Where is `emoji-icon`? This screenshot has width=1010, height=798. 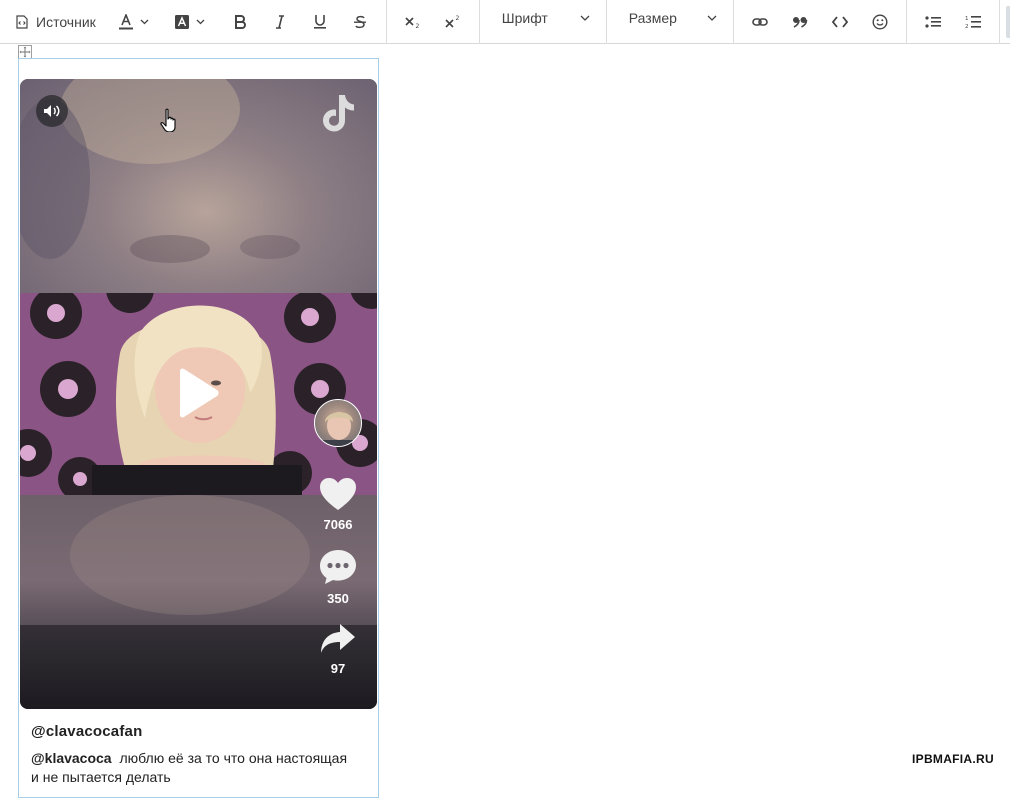 emoji-icon is located at coordinates (880, 21).